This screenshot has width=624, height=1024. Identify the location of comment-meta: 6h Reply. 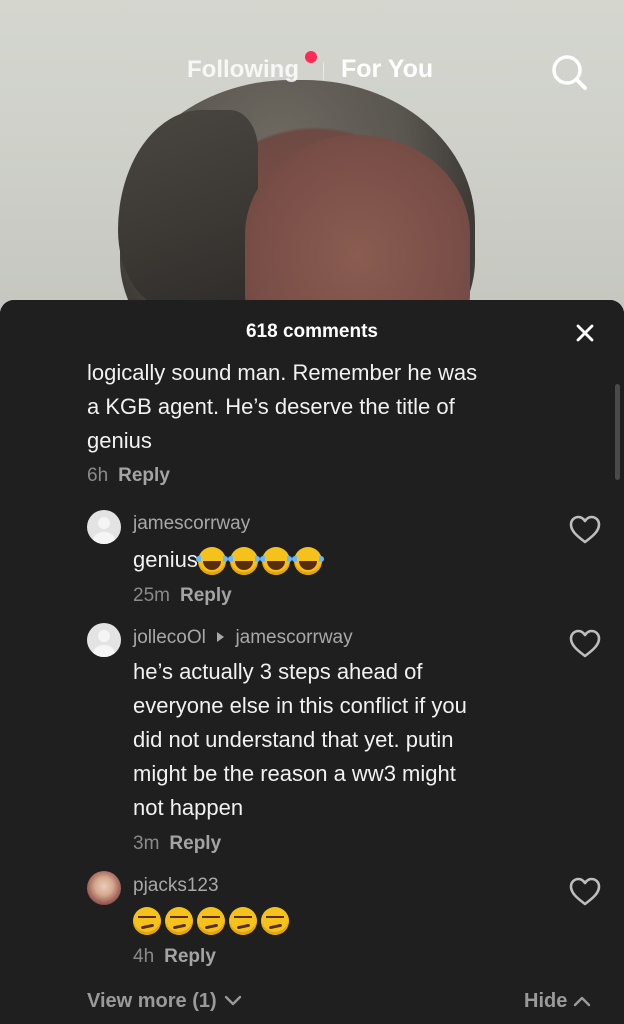
(128, 476).